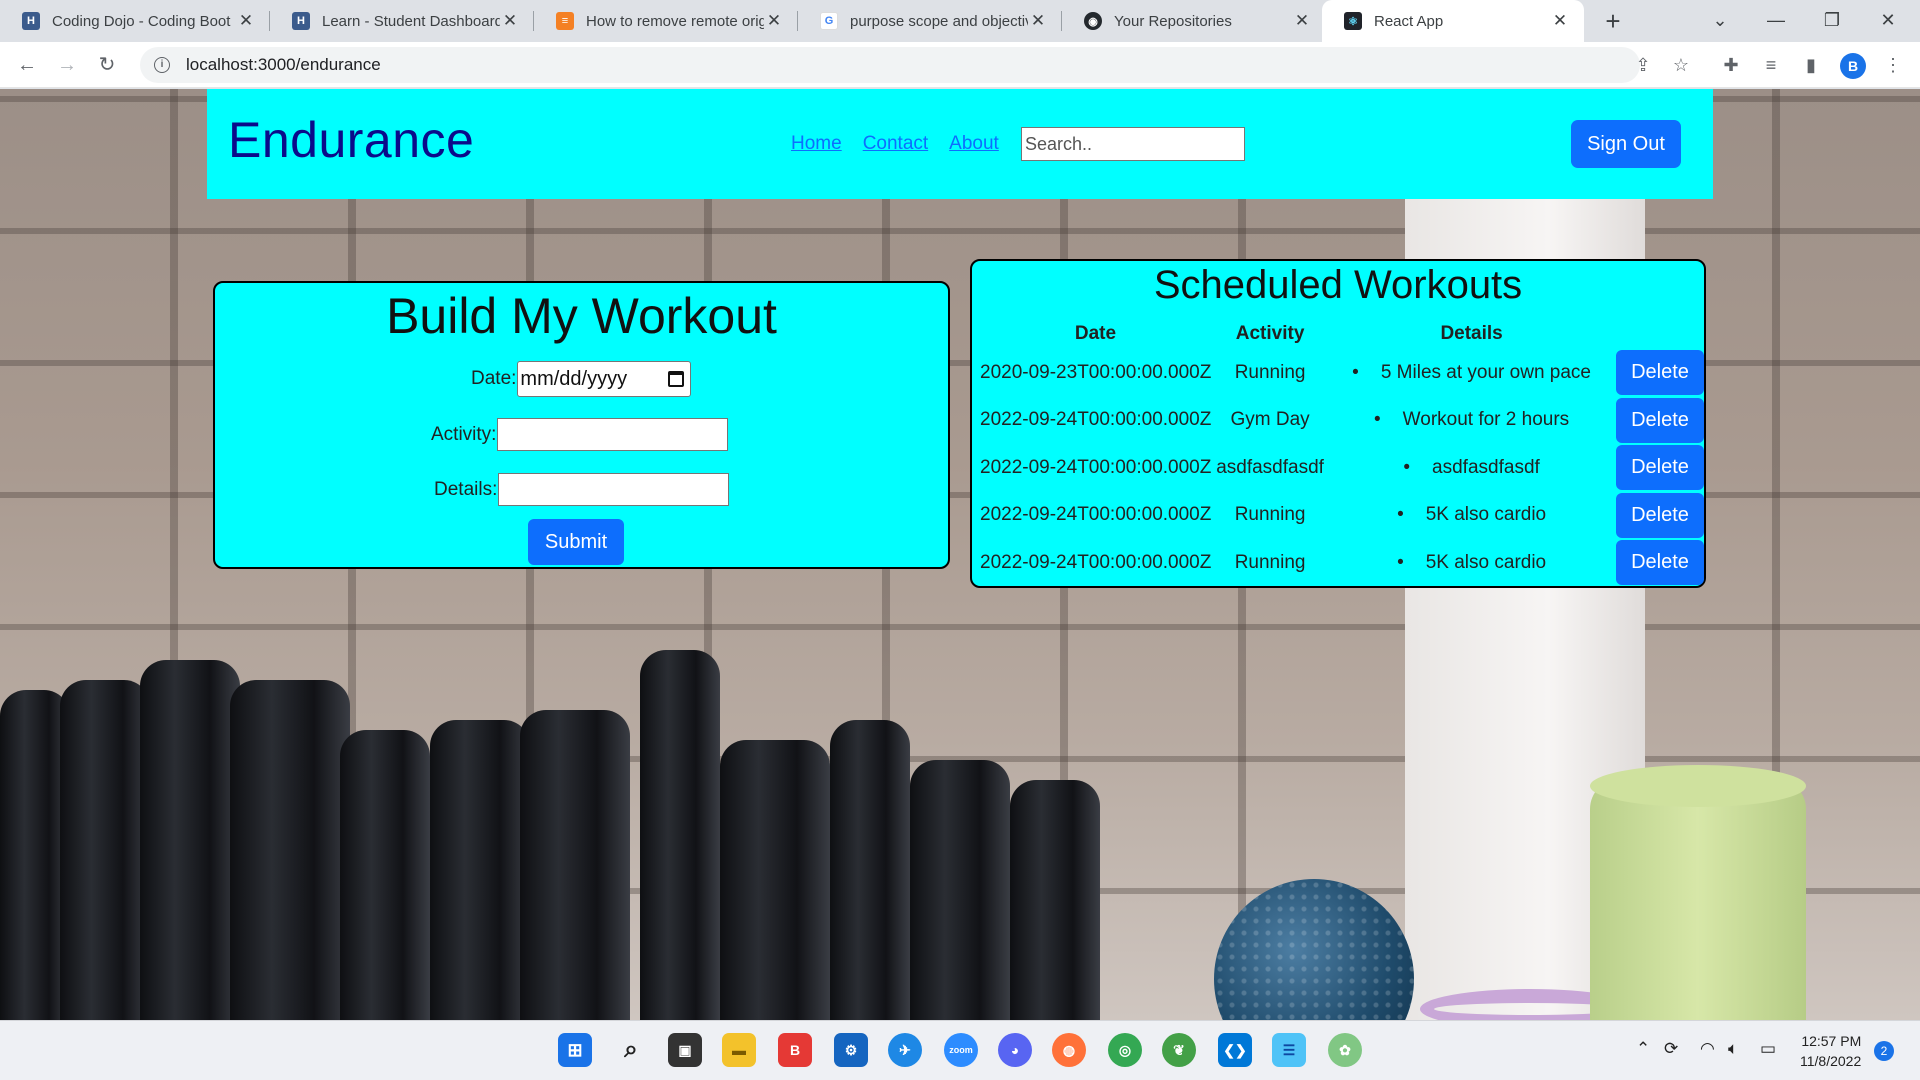 This screenshot has height=1080, width=1920. I want to click on reload-icon: ↻, so click(107, 65).